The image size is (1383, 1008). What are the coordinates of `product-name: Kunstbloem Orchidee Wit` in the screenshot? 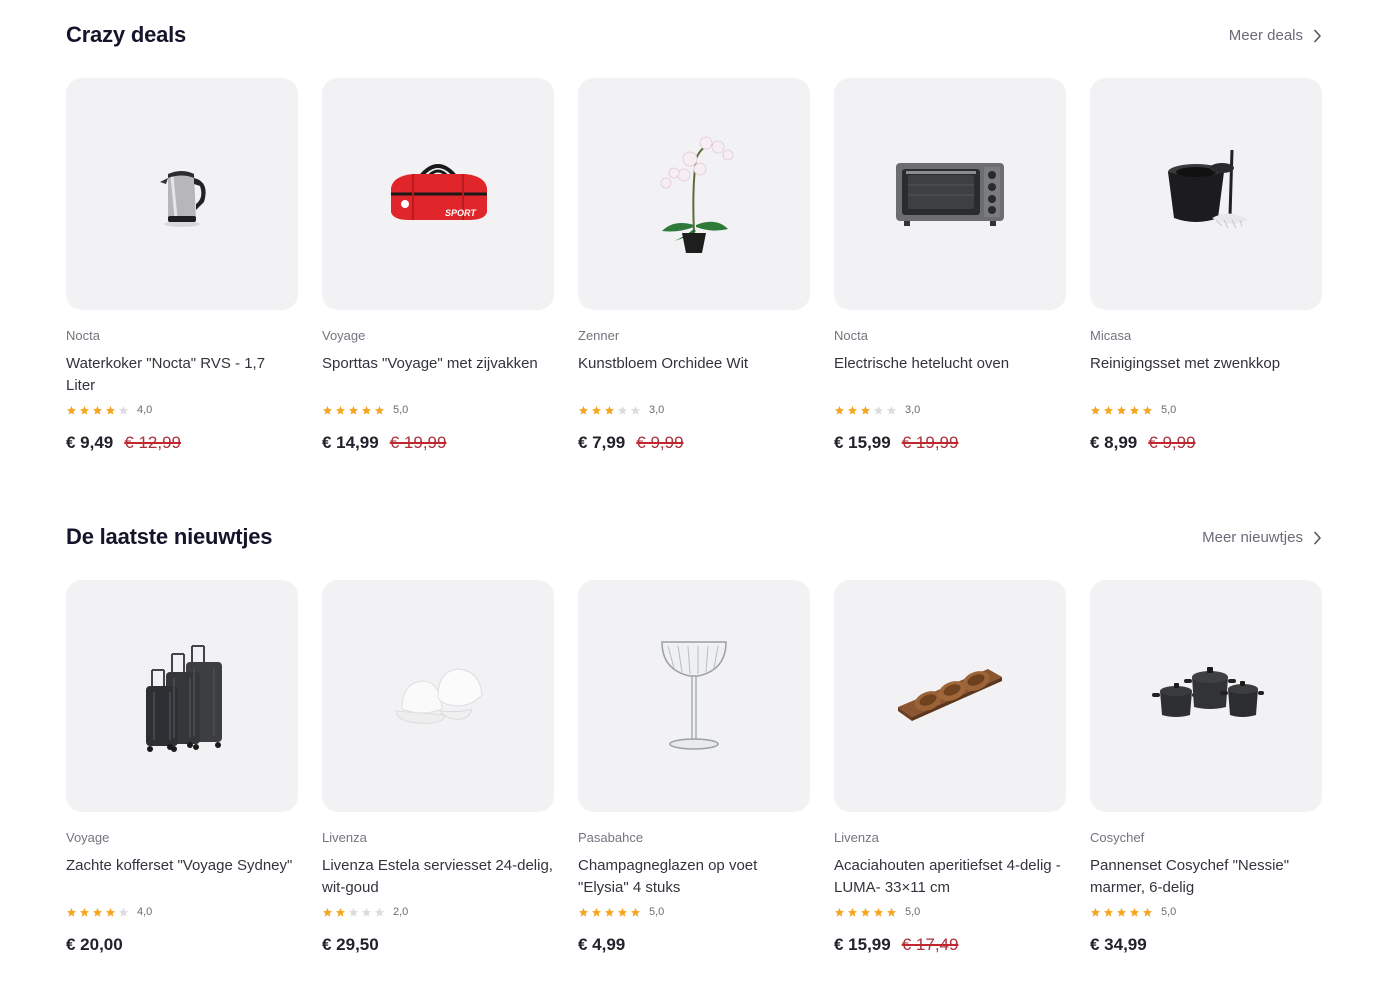 It's located at (694, 364).